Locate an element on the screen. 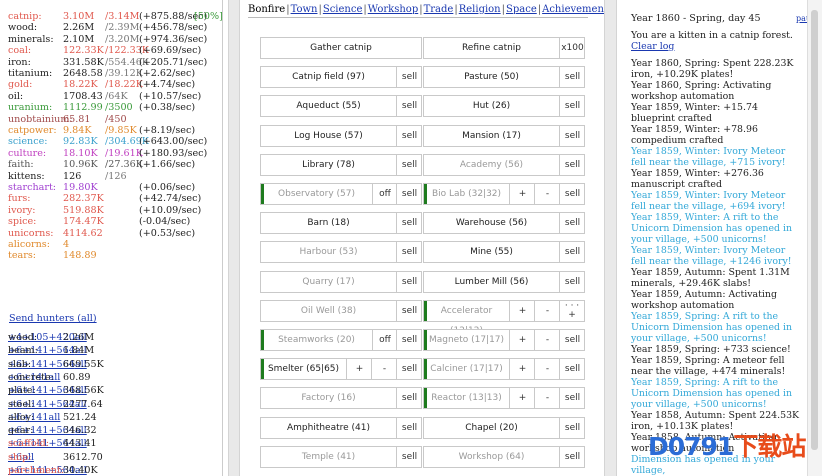  craft-value: 669.55K is located at coordinates (83, 364).